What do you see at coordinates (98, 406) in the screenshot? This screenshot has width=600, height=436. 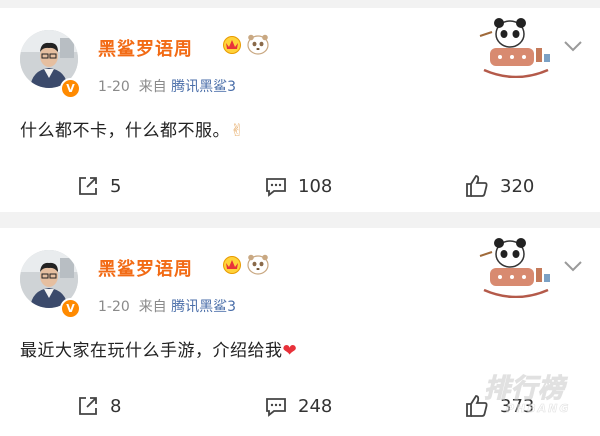 I see `repost-button: 8` at bounding box center [98, 406].